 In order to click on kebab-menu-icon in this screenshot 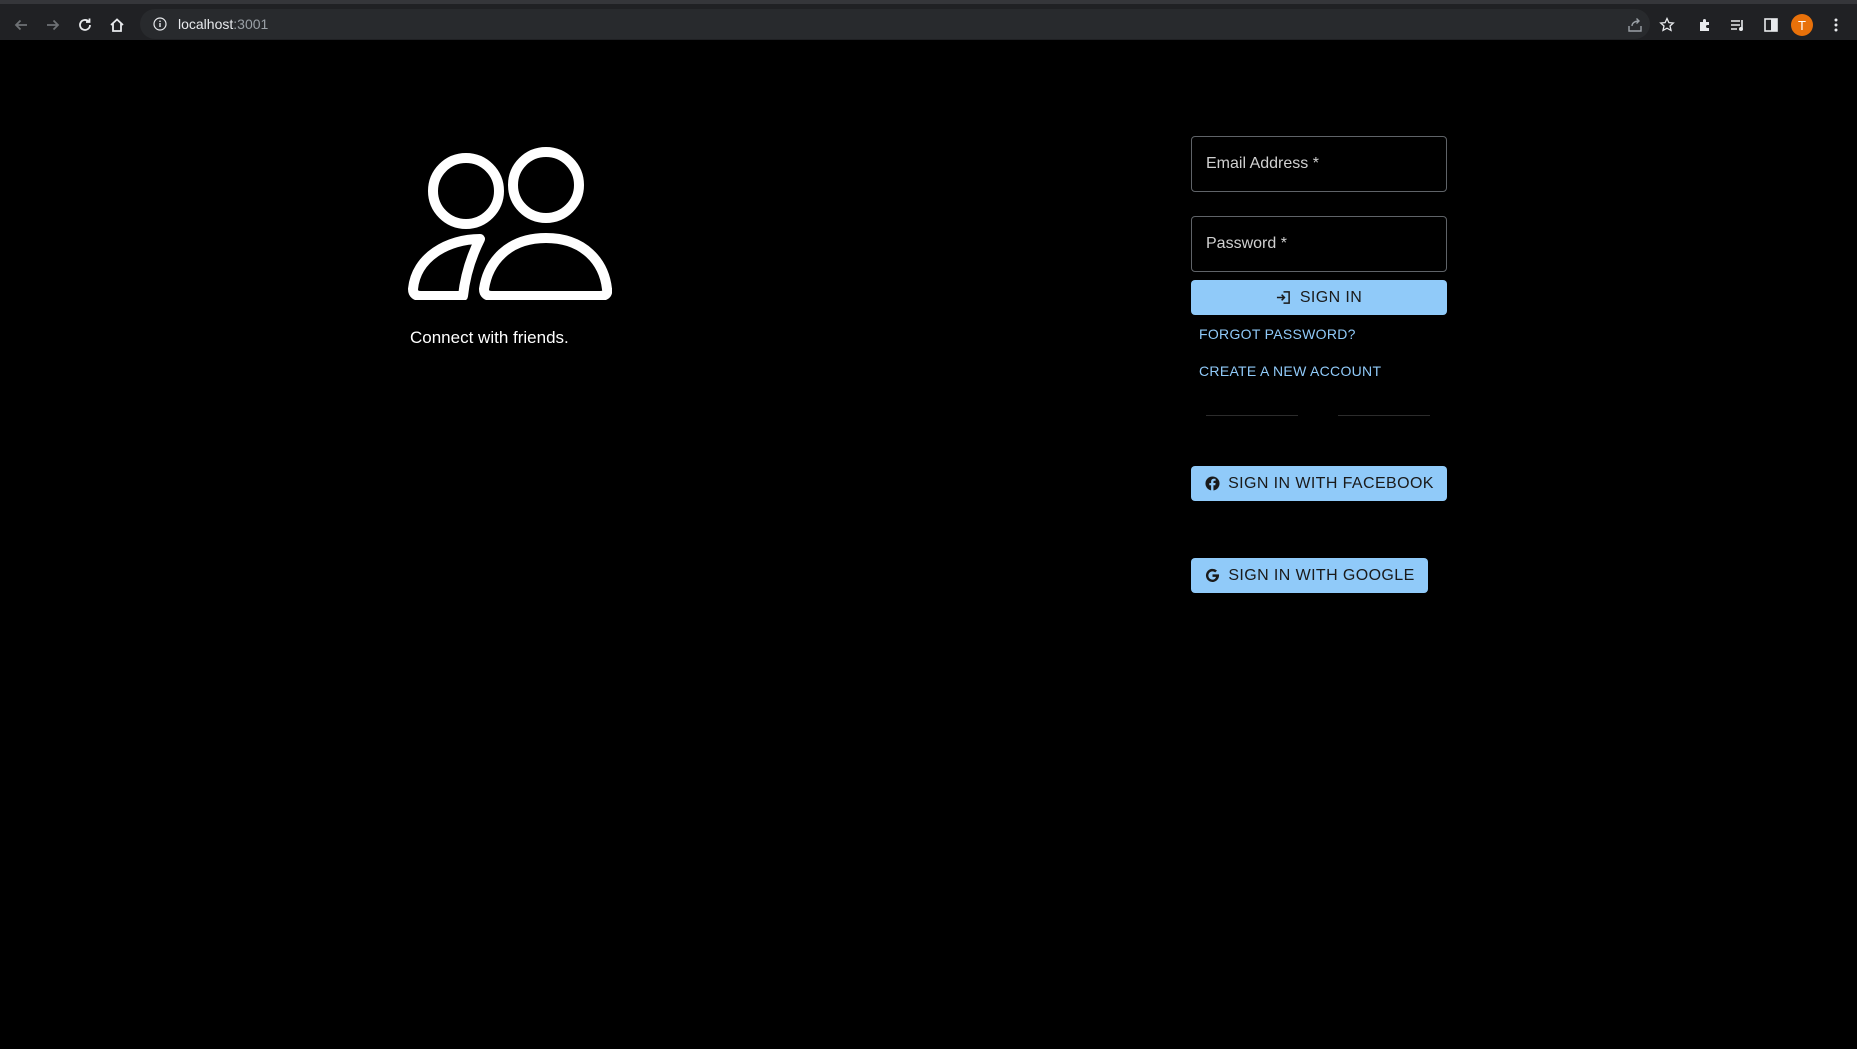, I will do `click(1836, 25)`.